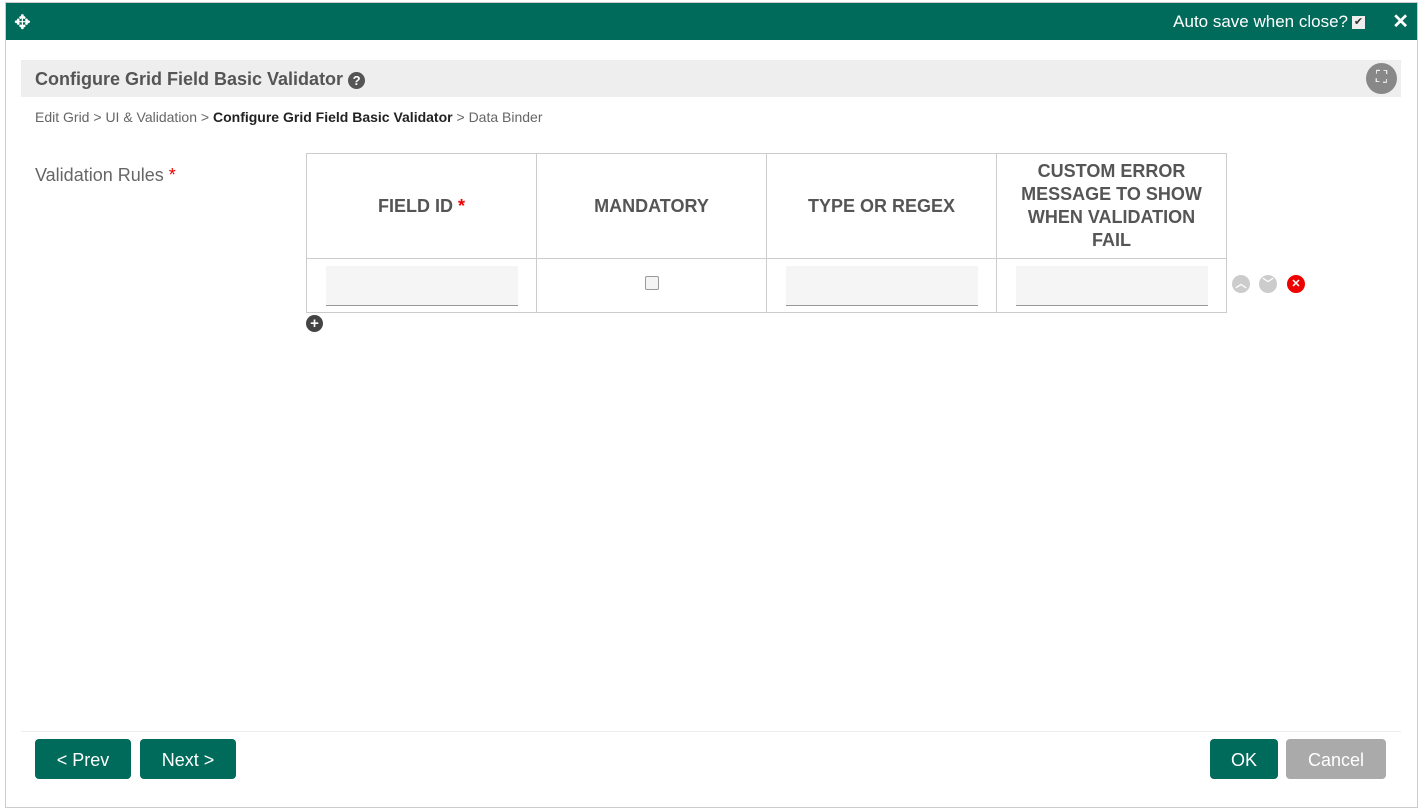 This screenshot has height=809, width=1423. What do you see at coordinates (1381, 78) in the screenshot?
I see `fullscreen-icon: ⛶` at bounding box center [1381, 78].